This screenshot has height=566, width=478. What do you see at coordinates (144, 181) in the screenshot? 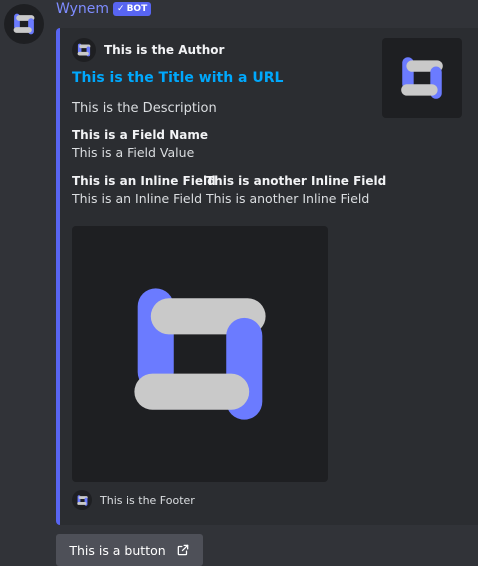
I see `field-name: This is an Inline Field` at bounding box center [144, 181].